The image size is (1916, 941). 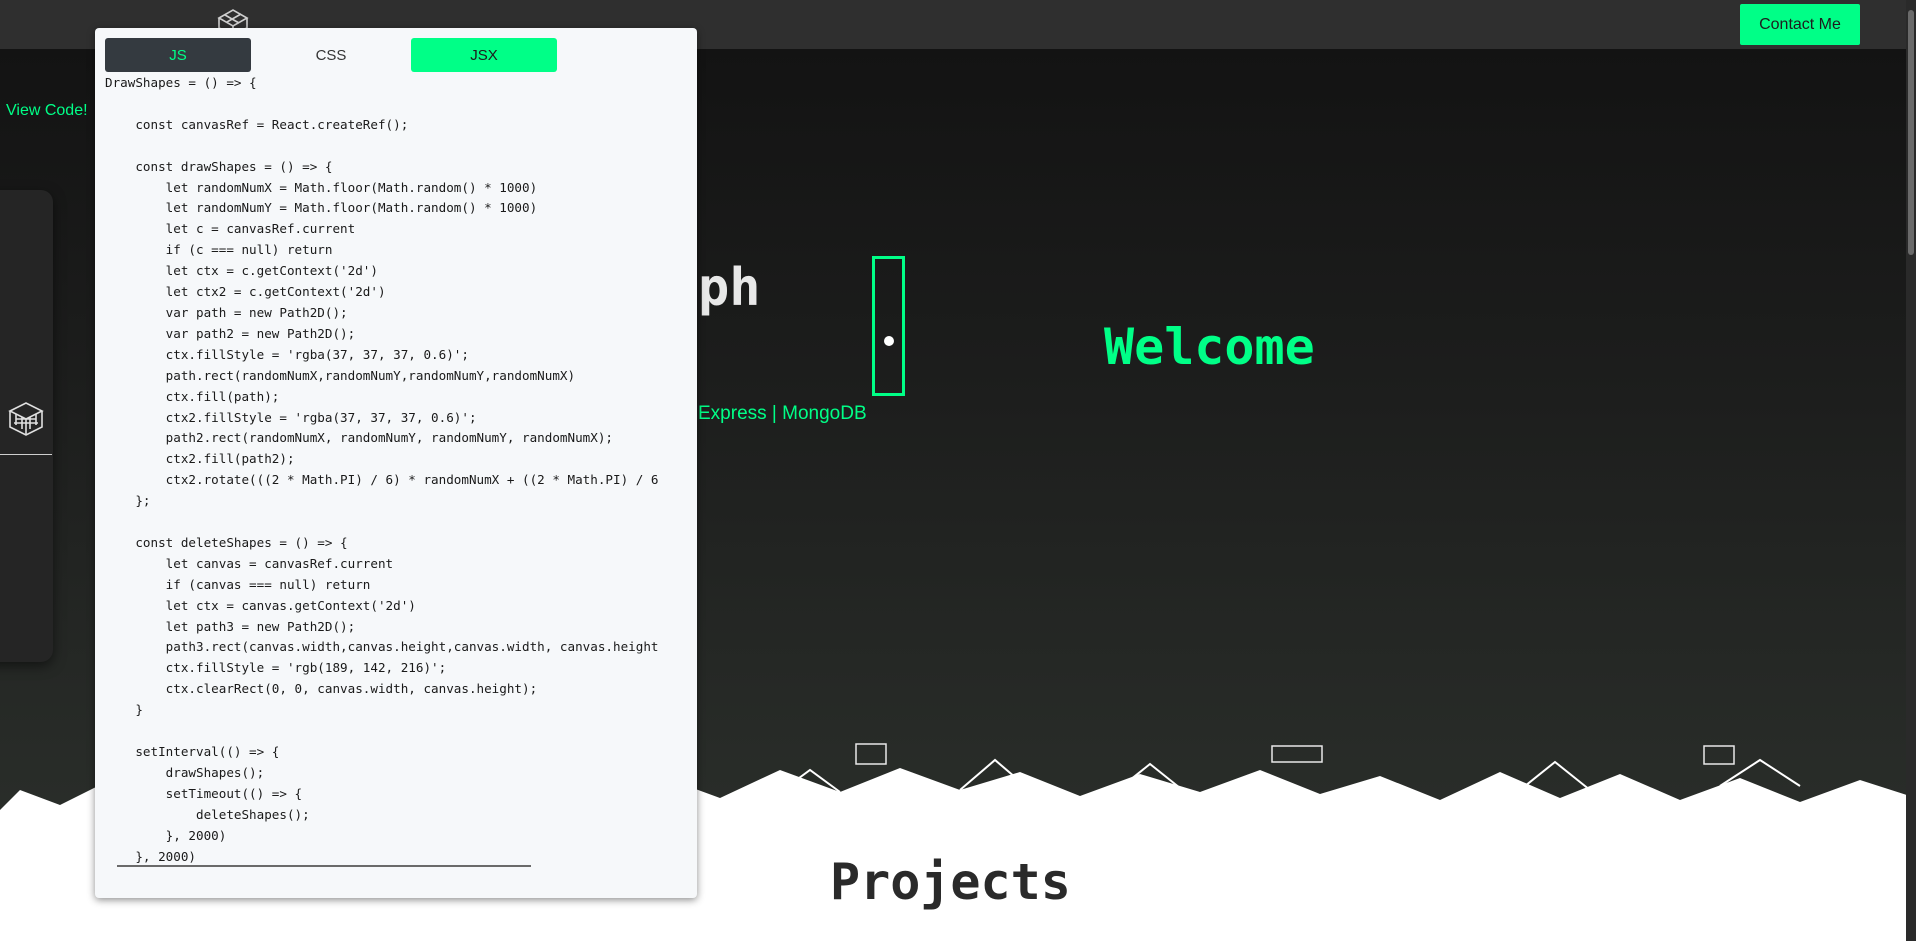 What do you see at coordinates (1209, 347) in the screenshot?
I see `welcome-heading: Welcome` at bounding box center [1209, 347].